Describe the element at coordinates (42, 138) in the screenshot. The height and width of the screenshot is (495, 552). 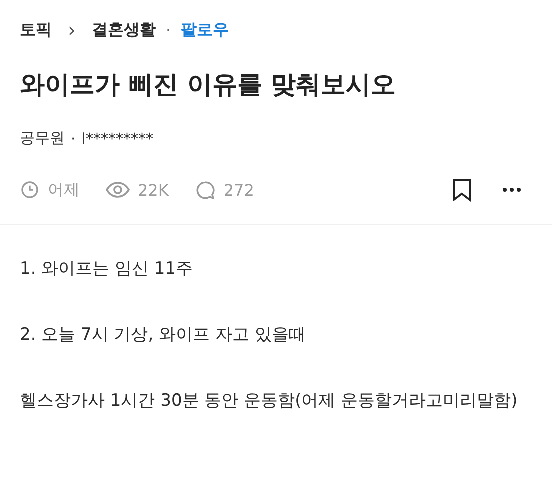
I see `author-job: 공무원` at that location.